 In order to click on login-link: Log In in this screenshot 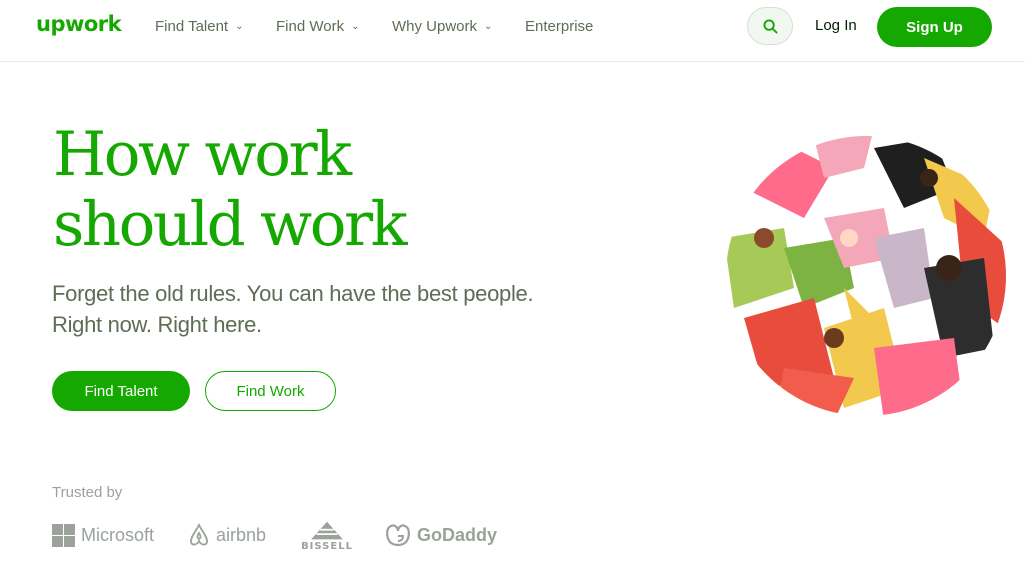, I will do `click(836, 25)`.